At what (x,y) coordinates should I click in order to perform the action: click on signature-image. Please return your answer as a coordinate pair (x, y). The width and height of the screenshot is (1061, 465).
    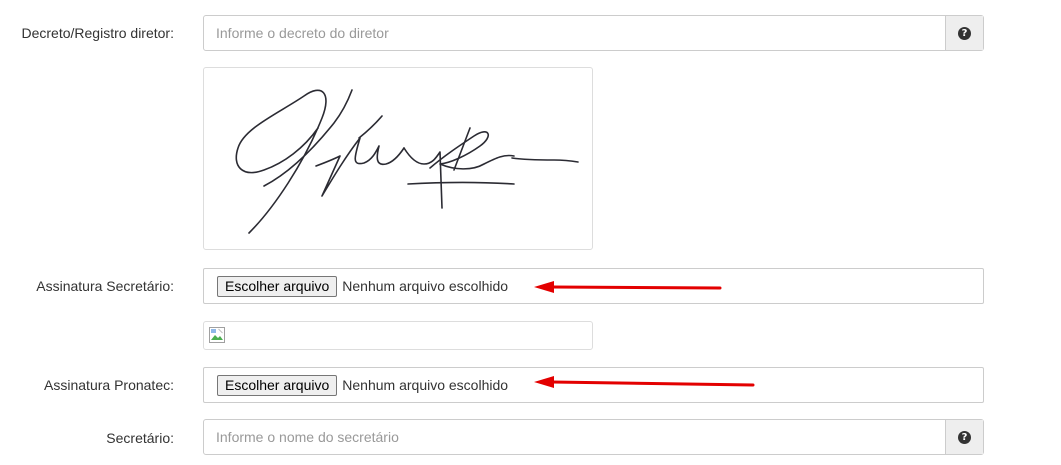
    Looking at the image, I should click on (407, 161).